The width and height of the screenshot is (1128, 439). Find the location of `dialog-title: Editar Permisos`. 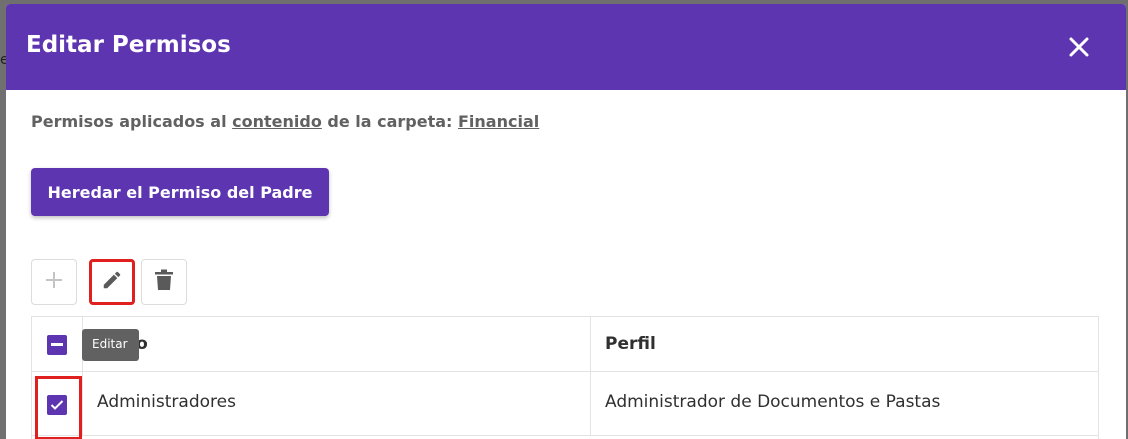

dialog-title: Editar Permisos is located at coordinates (128, 45).